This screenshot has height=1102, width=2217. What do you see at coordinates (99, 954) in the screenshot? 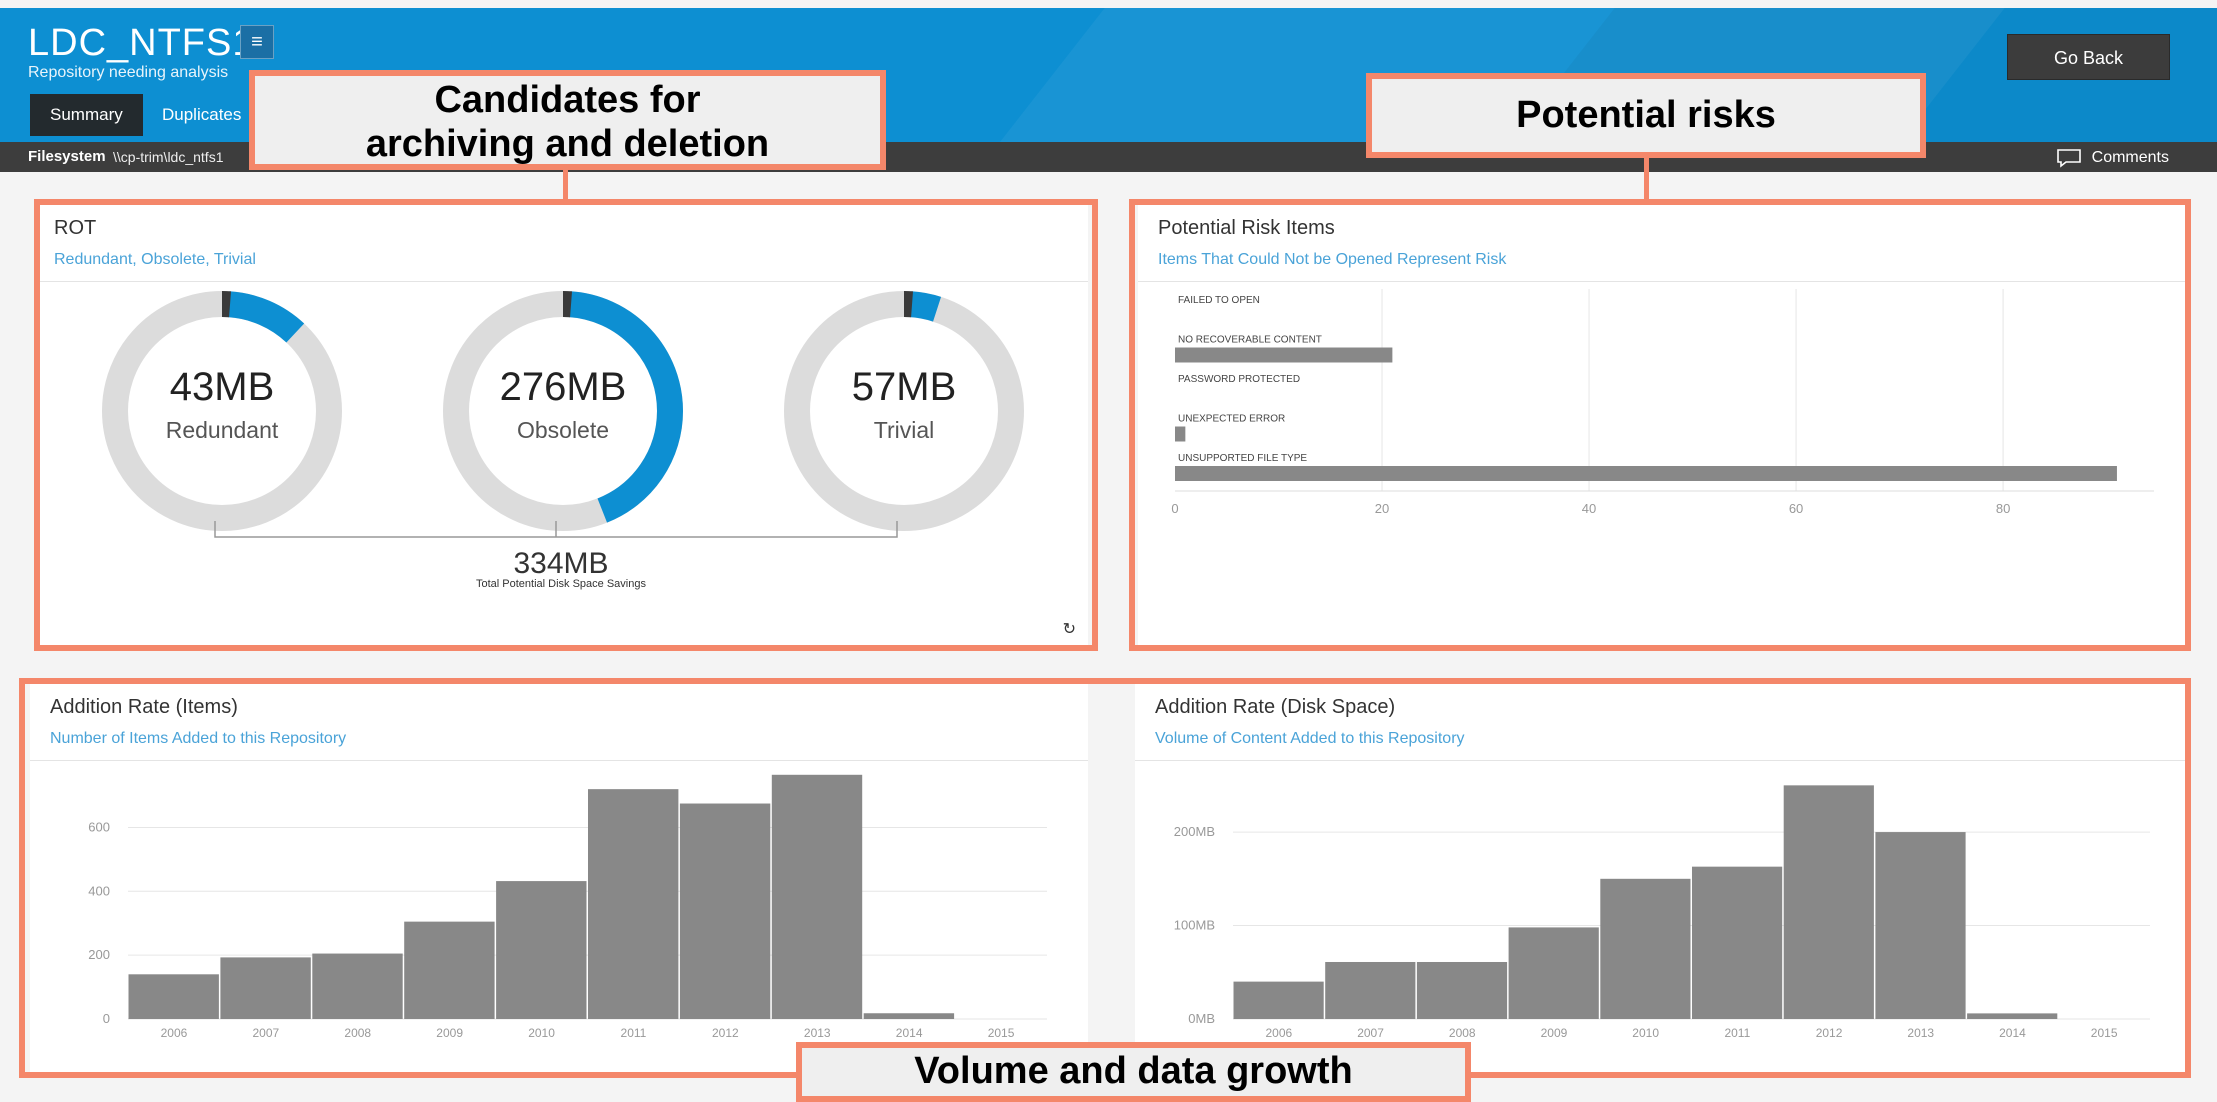
I see `y-tick-label: 200` at bounding box center [99, 954].